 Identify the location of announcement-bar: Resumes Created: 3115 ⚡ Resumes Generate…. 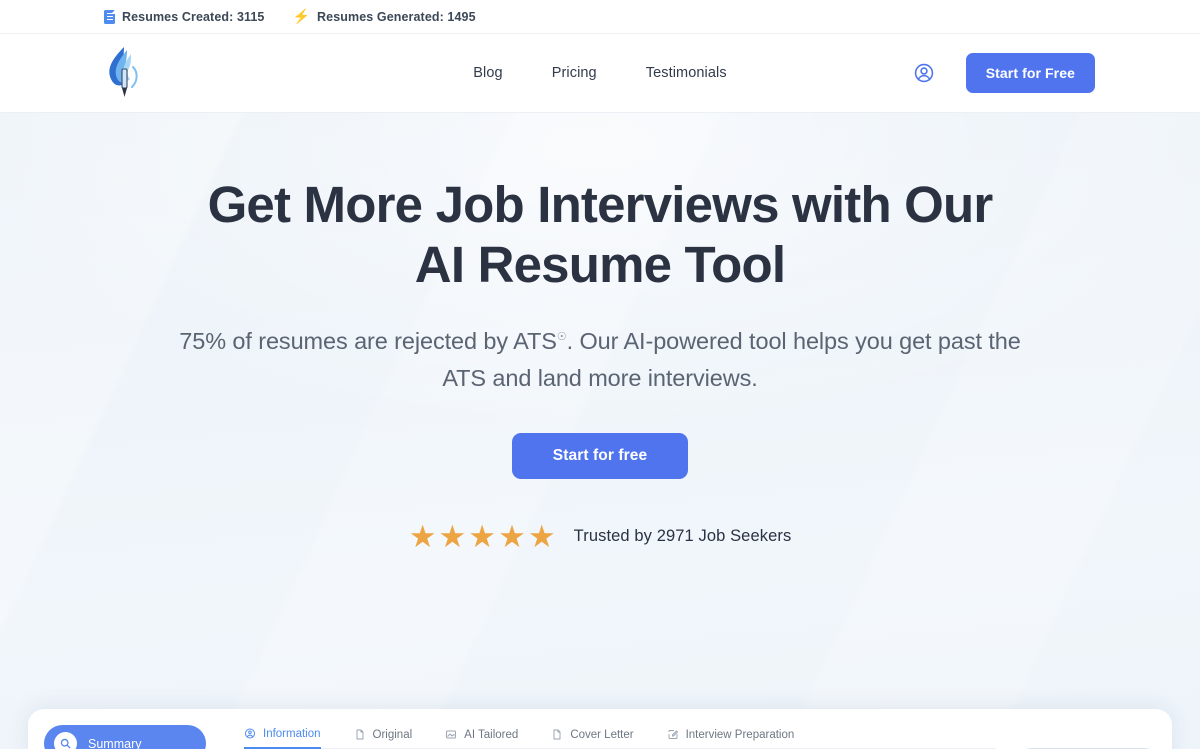
(600, 17).